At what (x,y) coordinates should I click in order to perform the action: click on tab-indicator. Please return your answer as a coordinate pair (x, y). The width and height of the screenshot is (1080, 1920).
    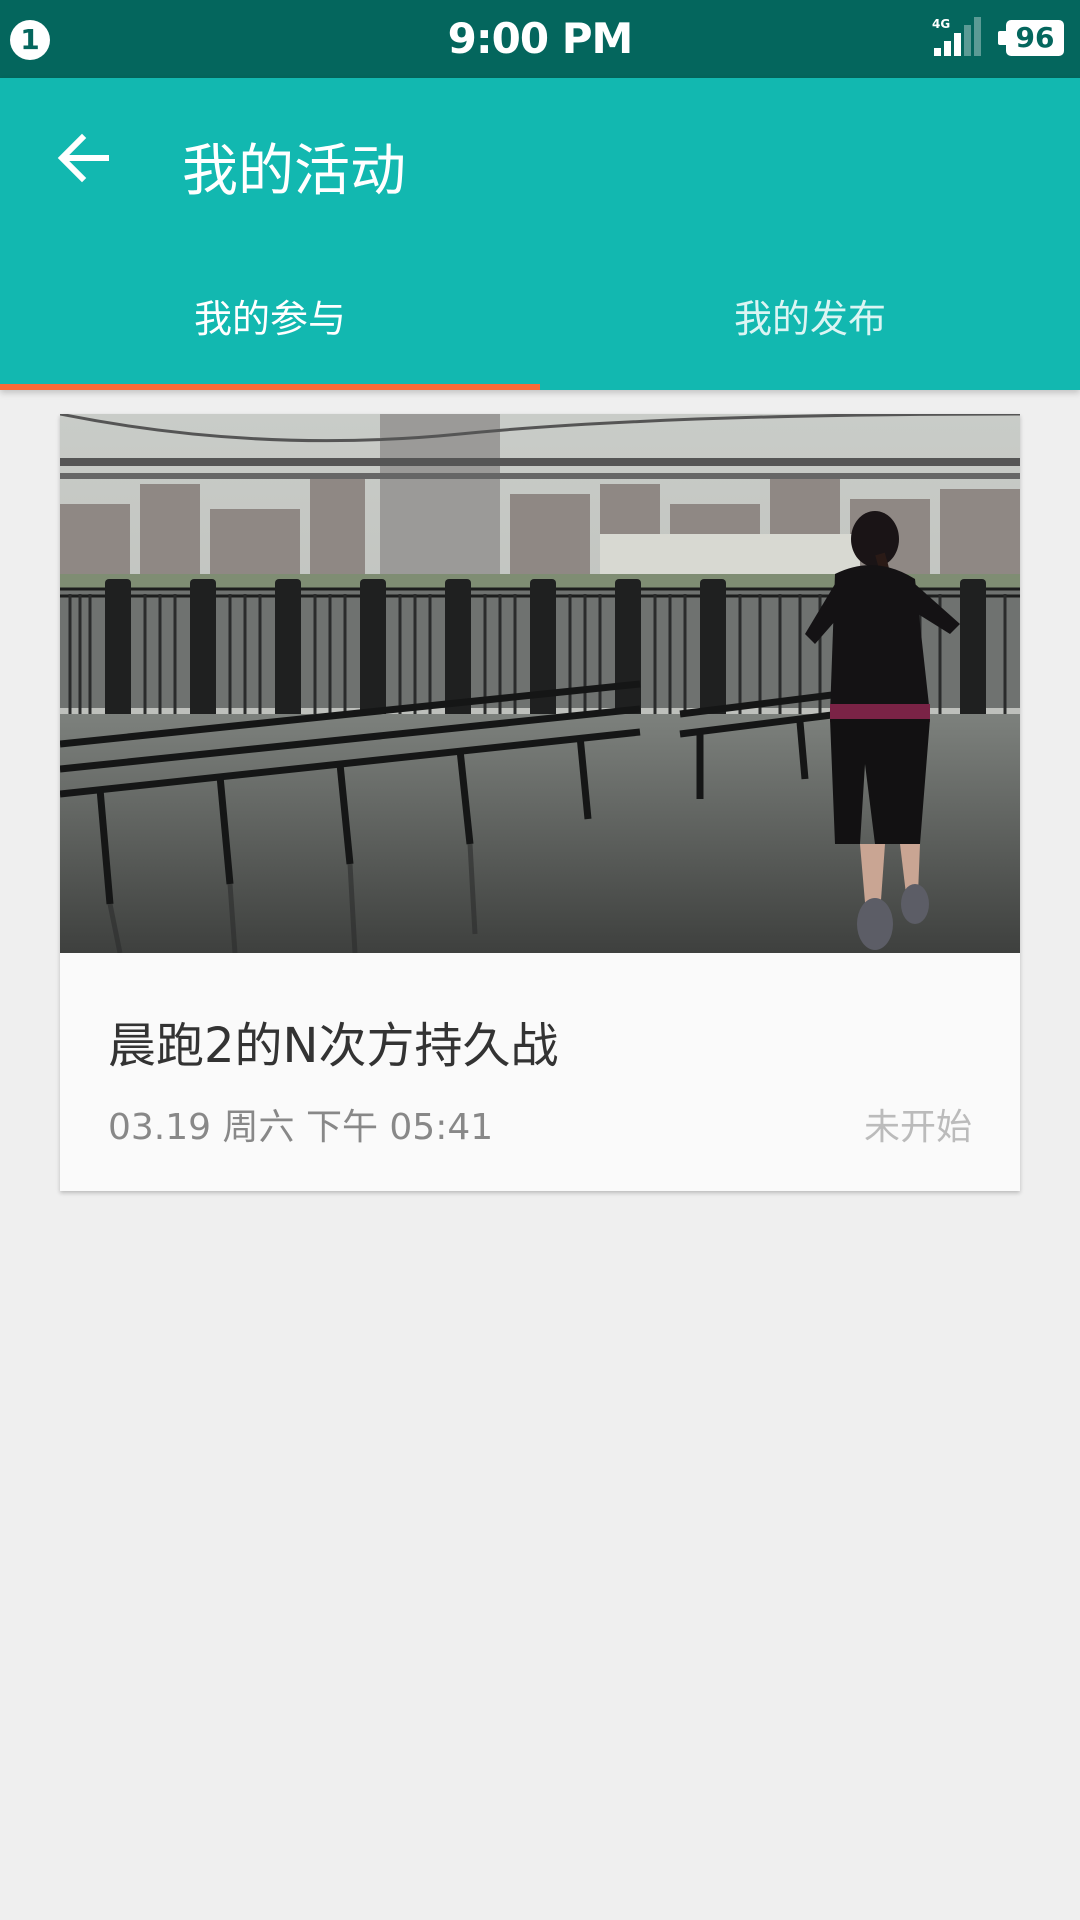
    Looking at the image, I should click on (270, 387).